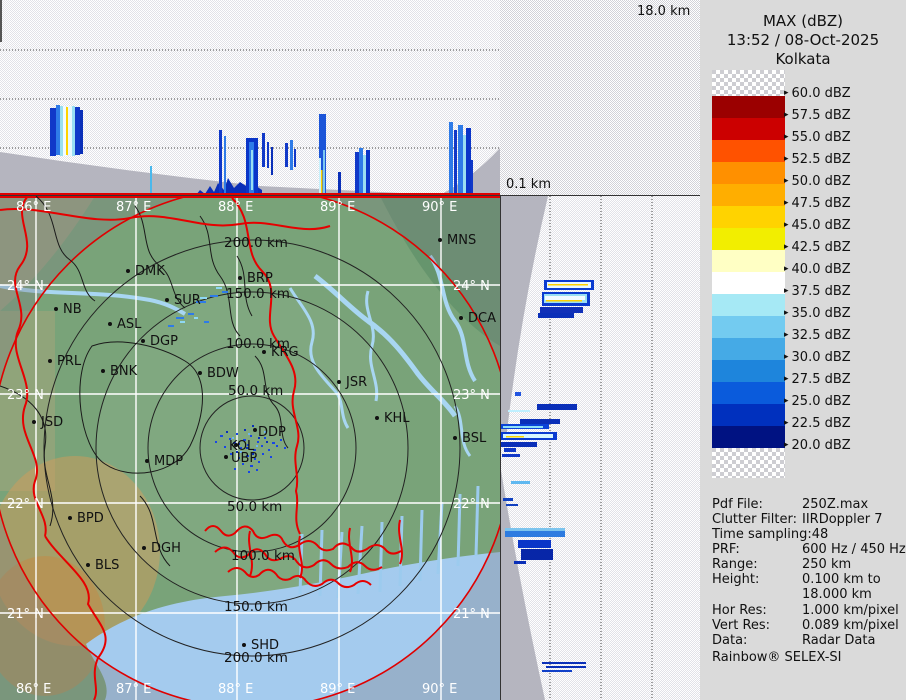 Image resolution: width=906 pixels, height=700 pixels. I want to click on scale-label: 30.0 dBZ, so click(821, 357).